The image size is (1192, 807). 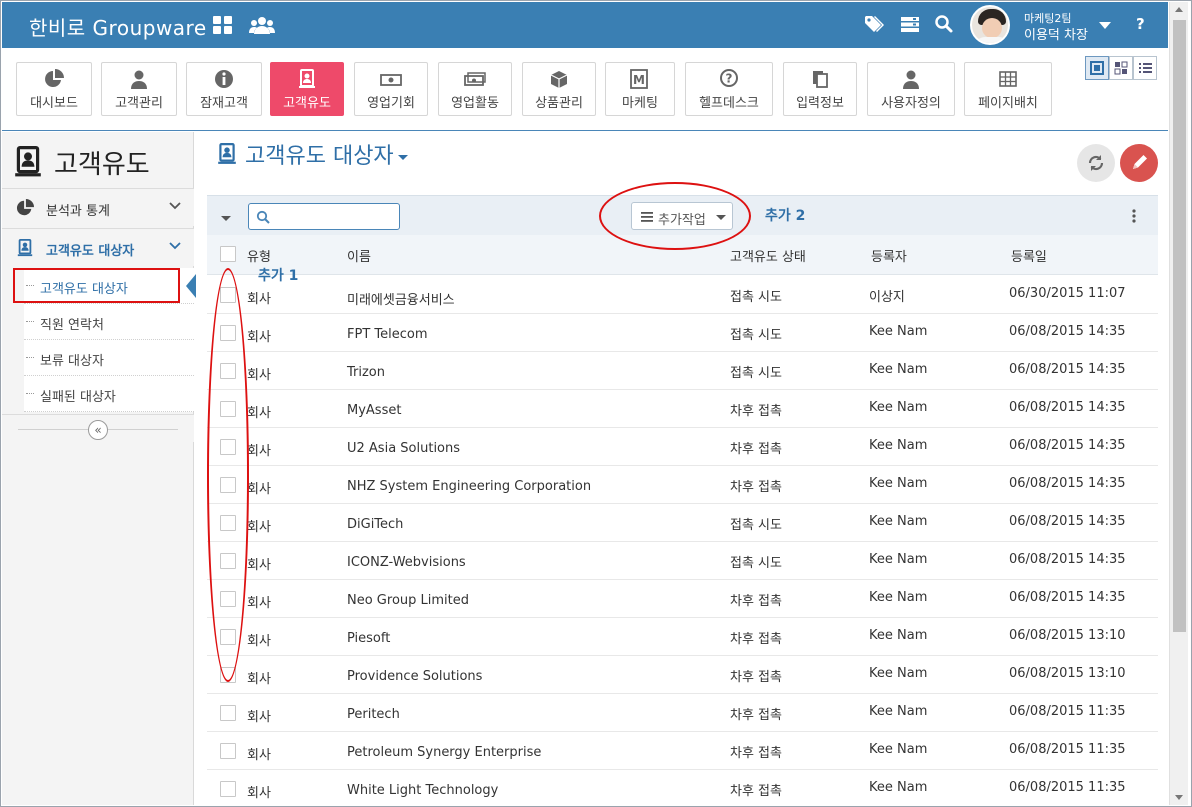 What do you see at coordinates (1029, 255) in the screenshot?
I see `header-date: 등록일` at bounding box center [1029, 255].